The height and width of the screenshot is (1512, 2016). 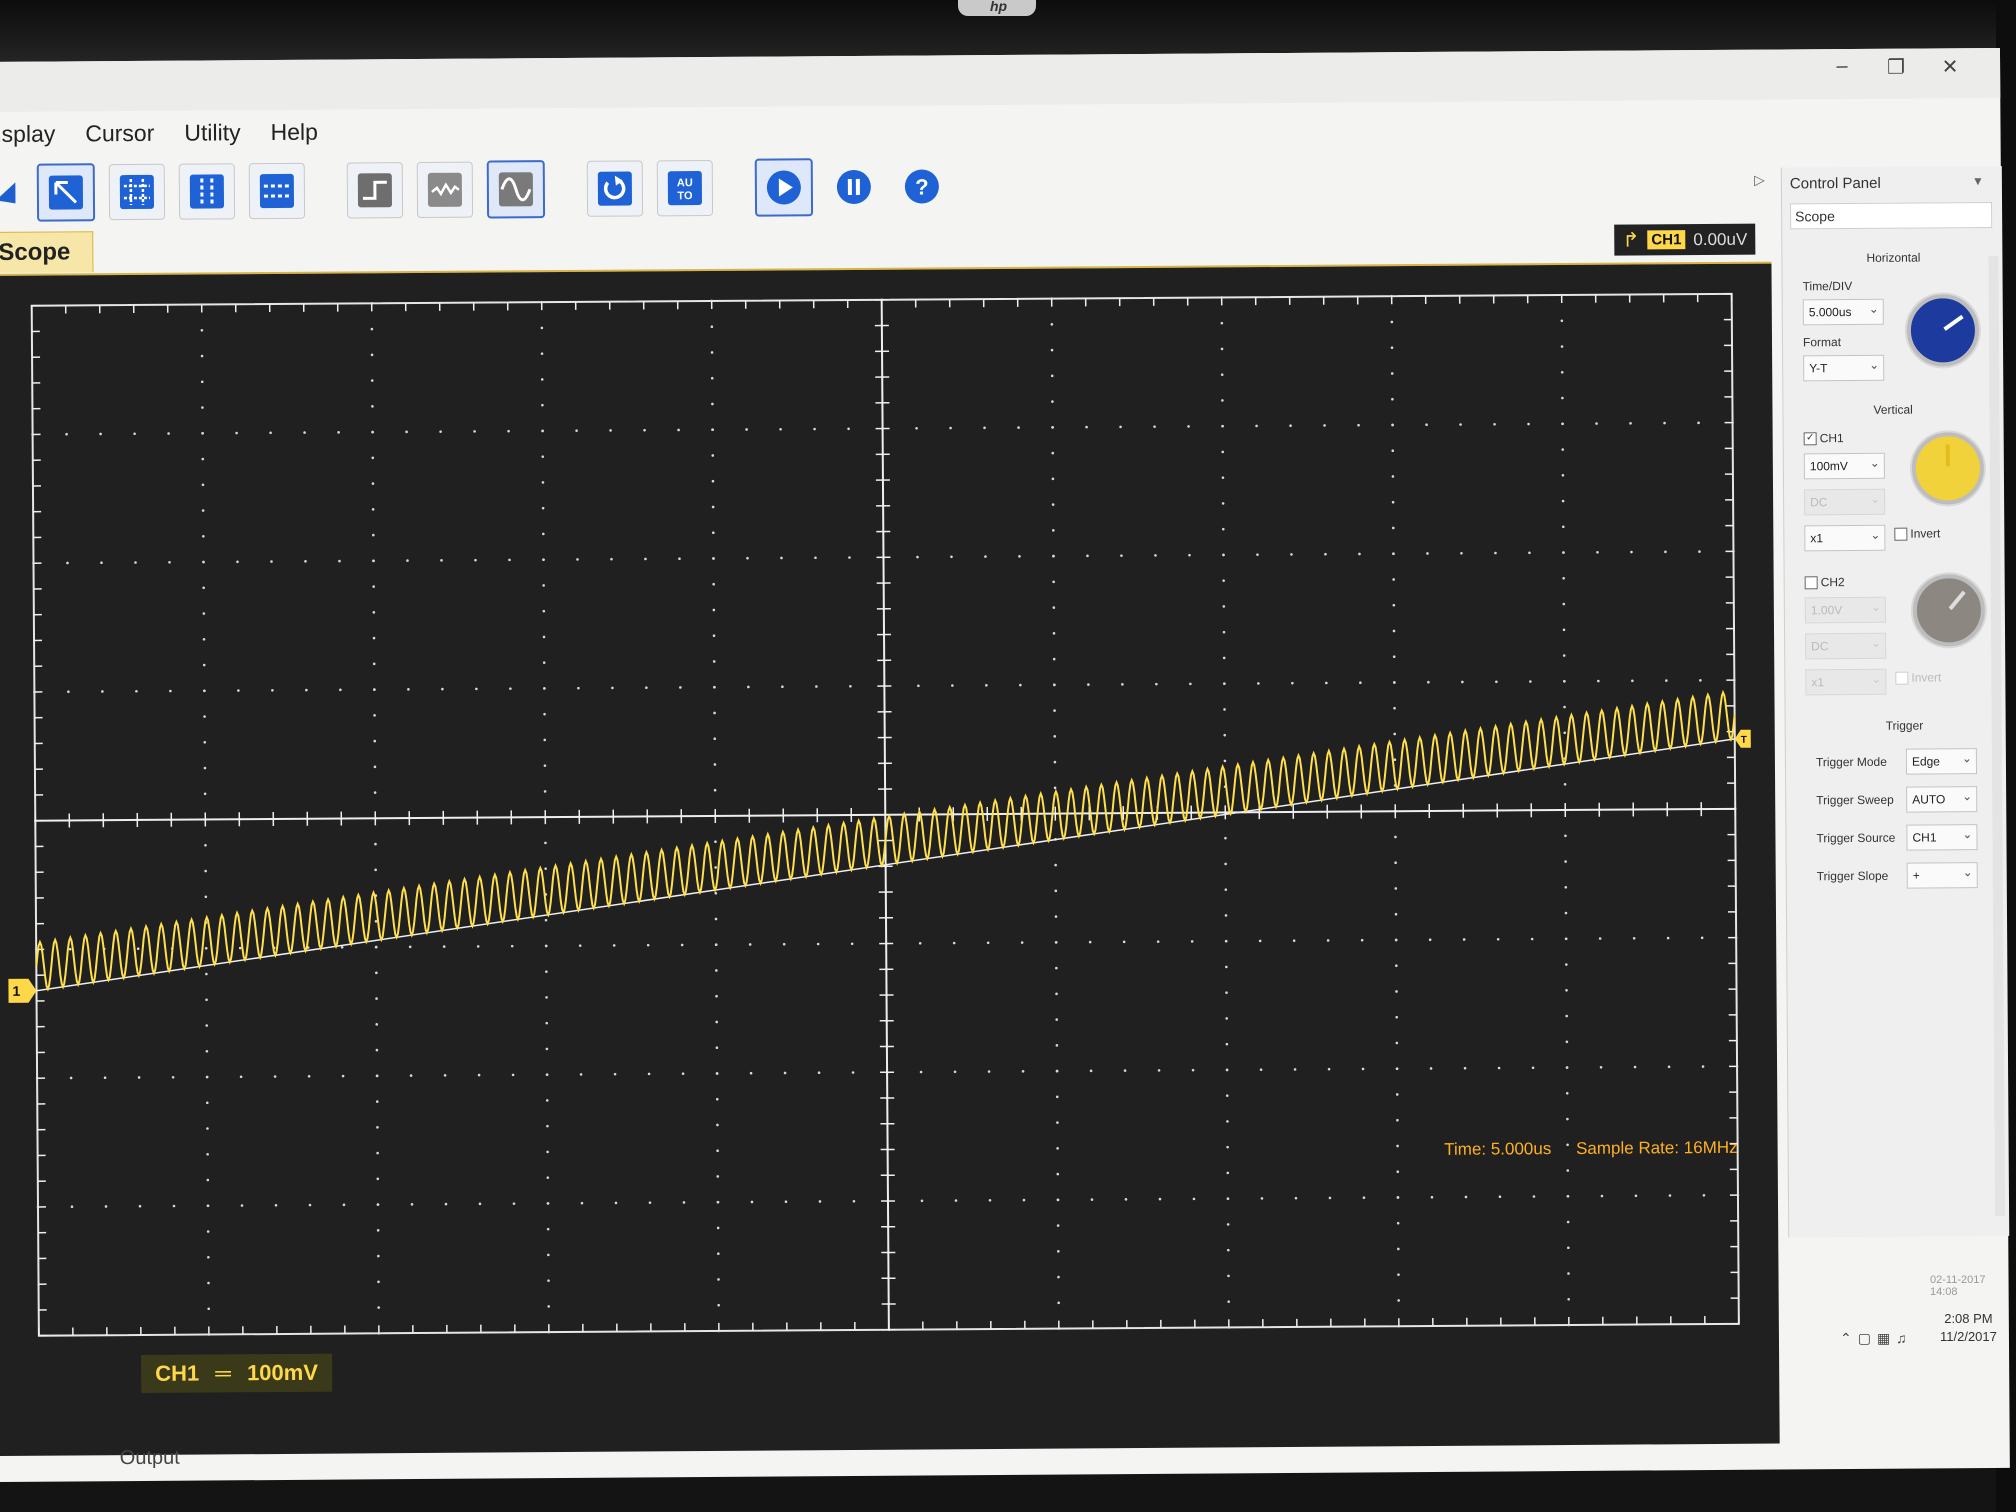 I want to click on grid-button, so click(x=137, y=192).